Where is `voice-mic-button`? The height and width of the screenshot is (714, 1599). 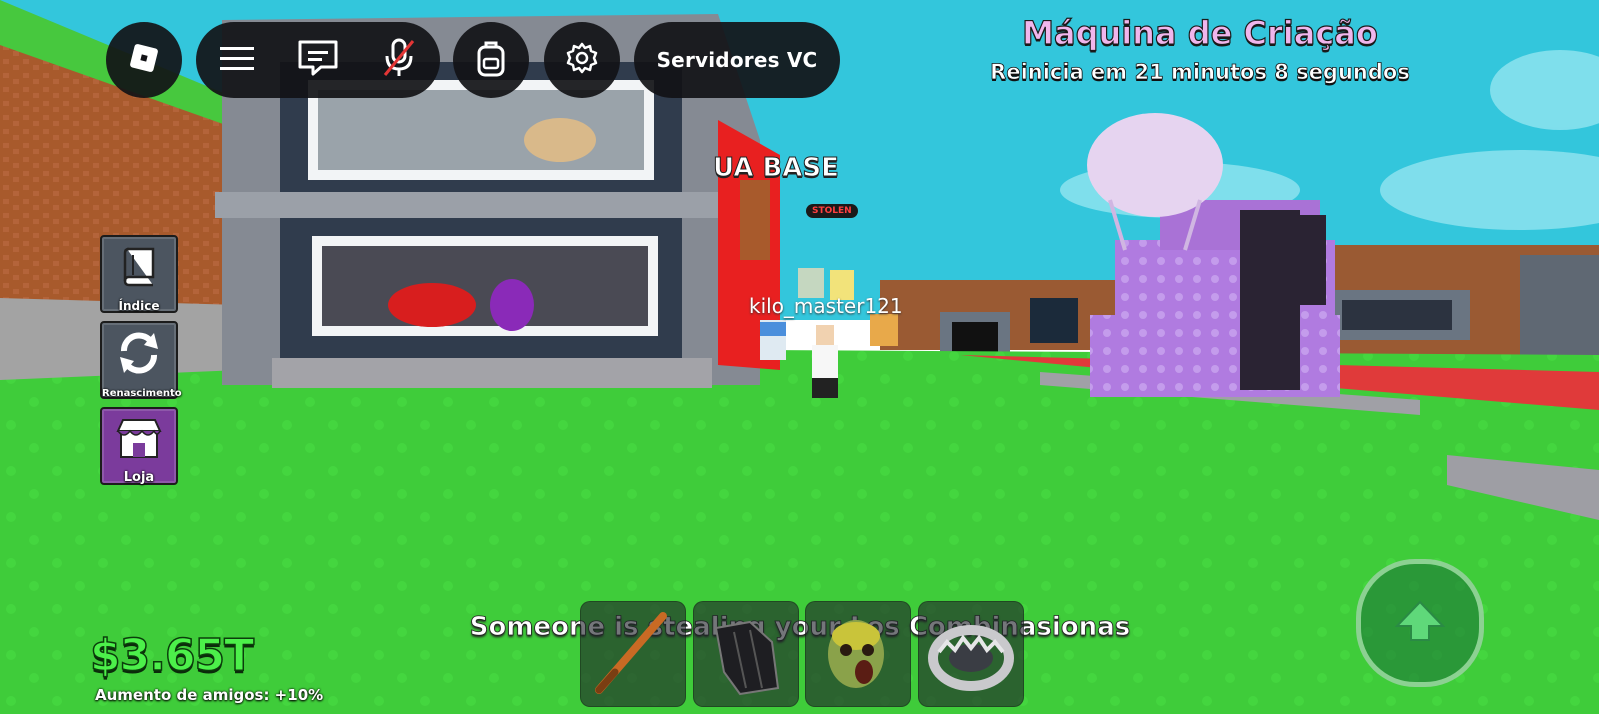
voice-mic-button is located at coordinates (399, 60).